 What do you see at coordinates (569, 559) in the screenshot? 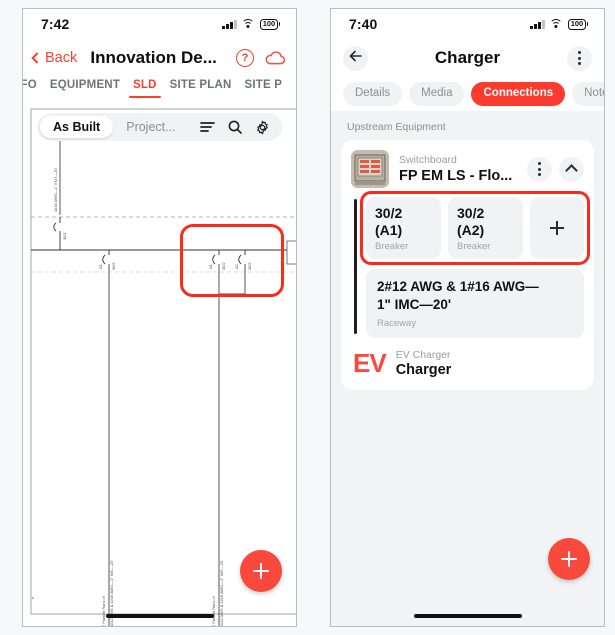
I see `add-button-right` at bounding box center [569, 559].